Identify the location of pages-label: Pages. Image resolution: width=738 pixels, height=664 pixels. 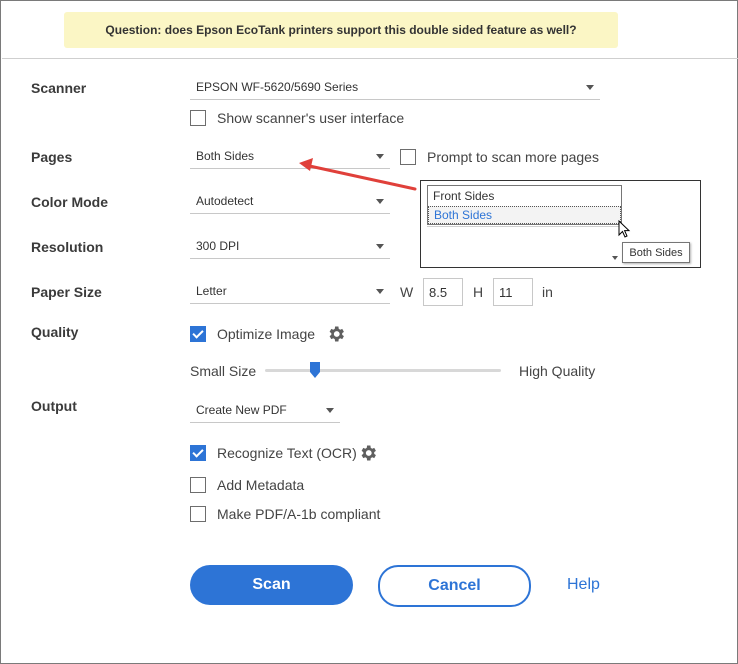
(52, 157).